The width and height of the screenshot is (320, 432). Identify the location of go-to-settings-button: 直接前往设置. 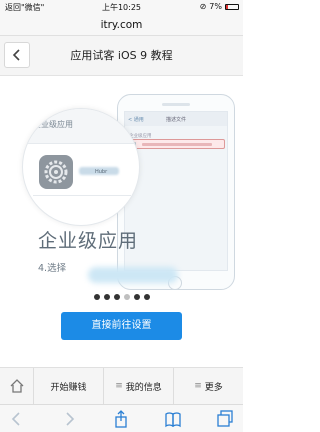
(121, 326).